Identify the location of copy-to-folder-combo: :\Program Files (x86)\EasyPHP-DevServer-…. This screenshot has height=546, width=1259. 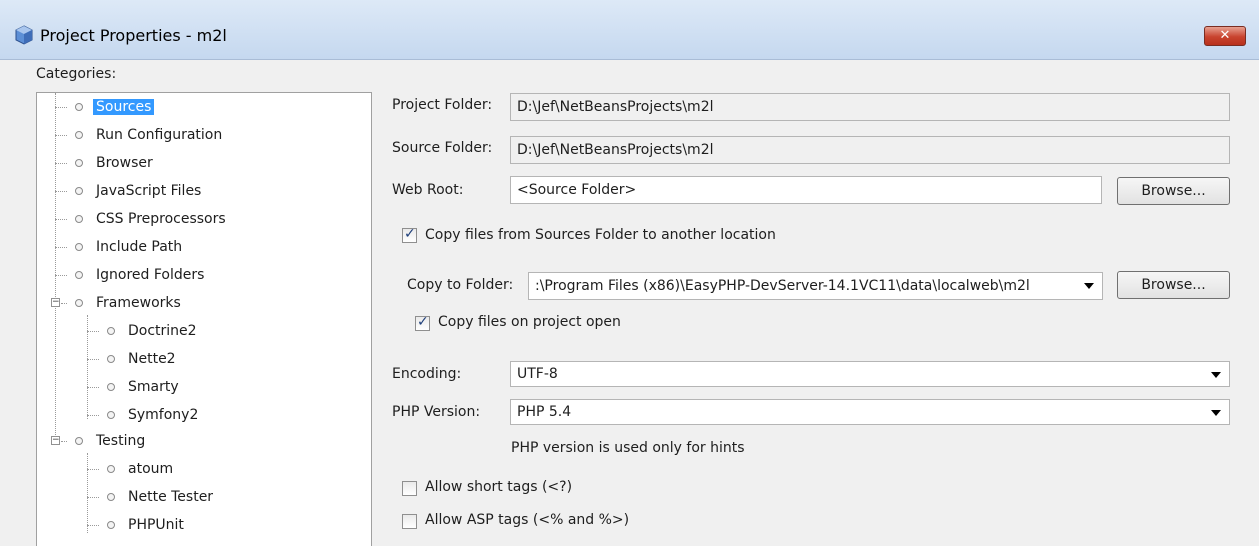
(815, 286).